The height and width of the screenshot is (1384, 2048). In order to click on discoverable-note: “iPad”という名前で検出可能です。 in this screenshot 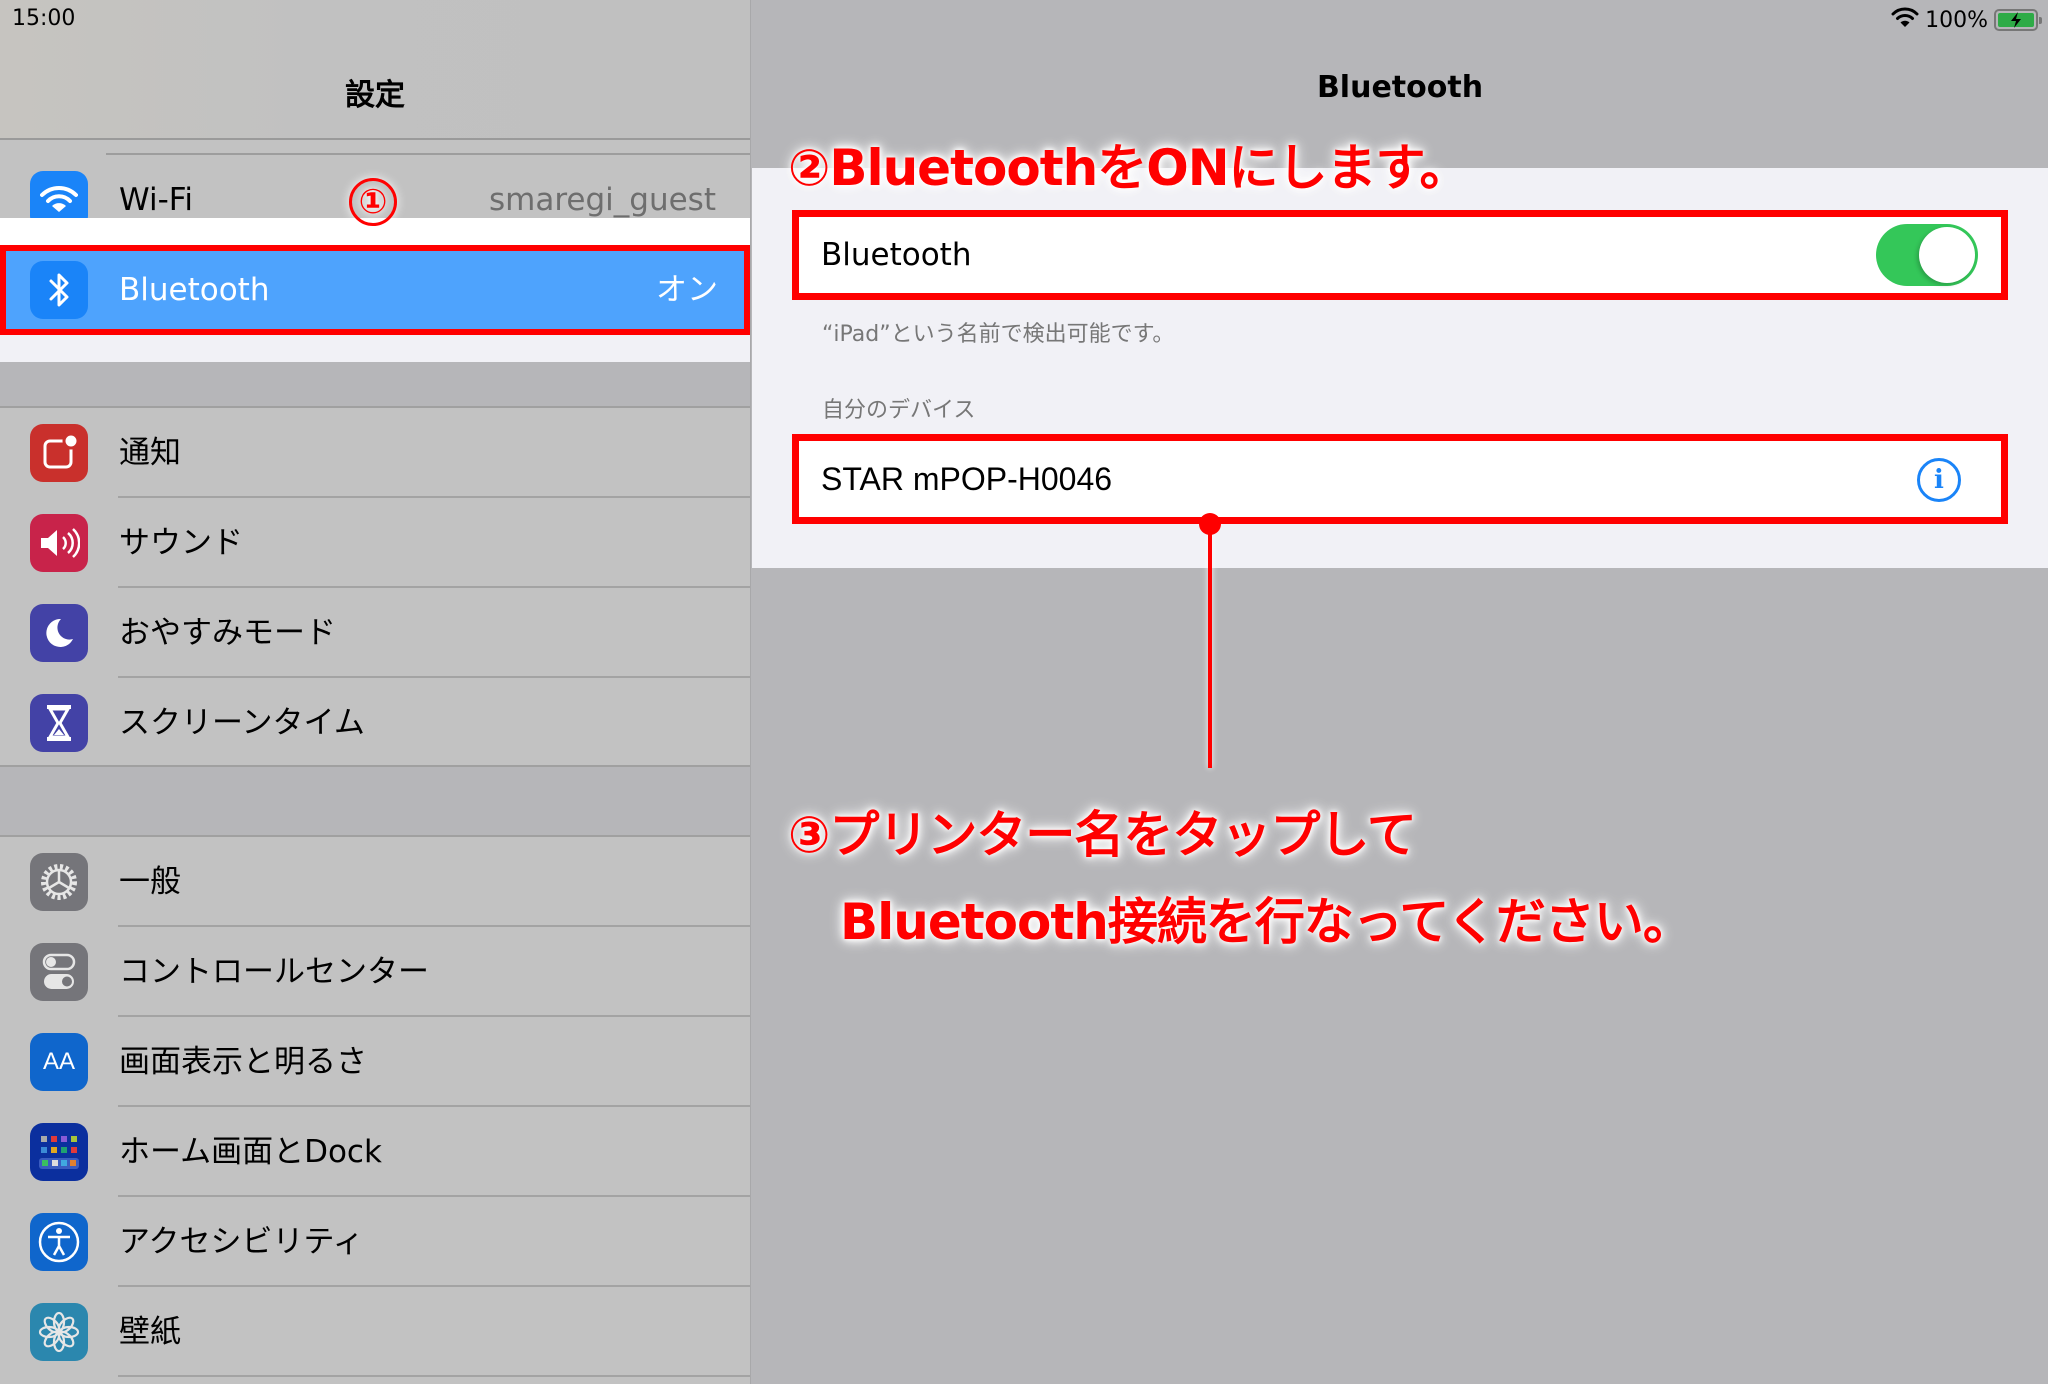, I will do `click(998, 334)`.